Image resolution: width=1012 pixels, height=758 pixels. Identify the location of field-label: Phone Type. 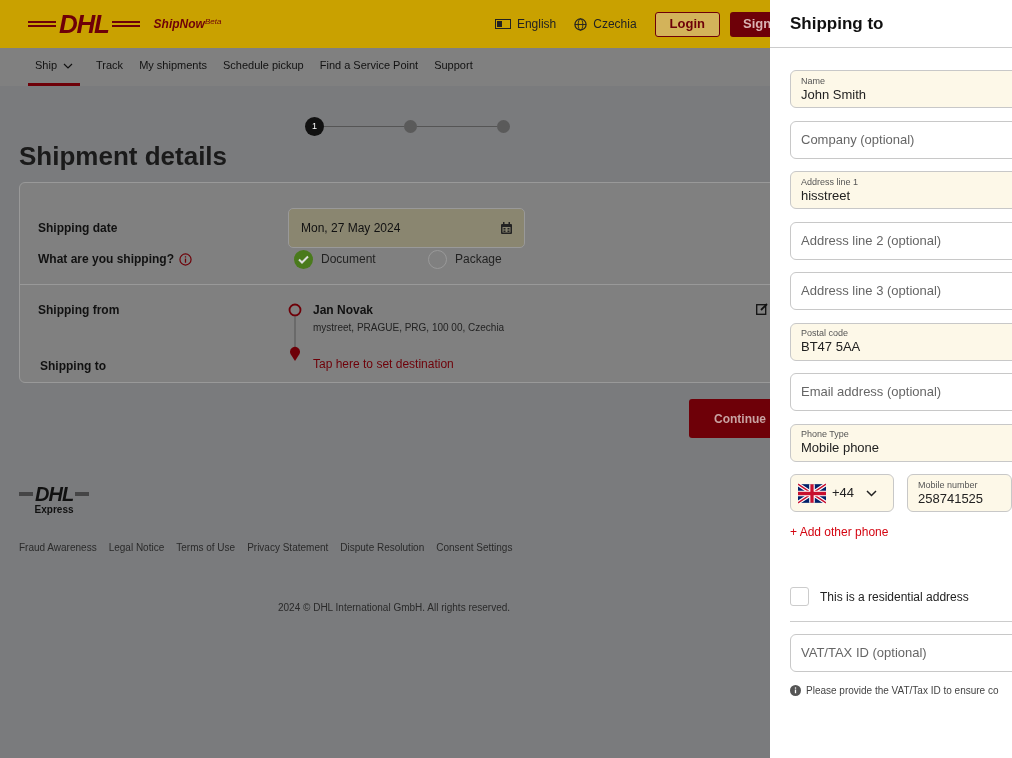
(825, 434).